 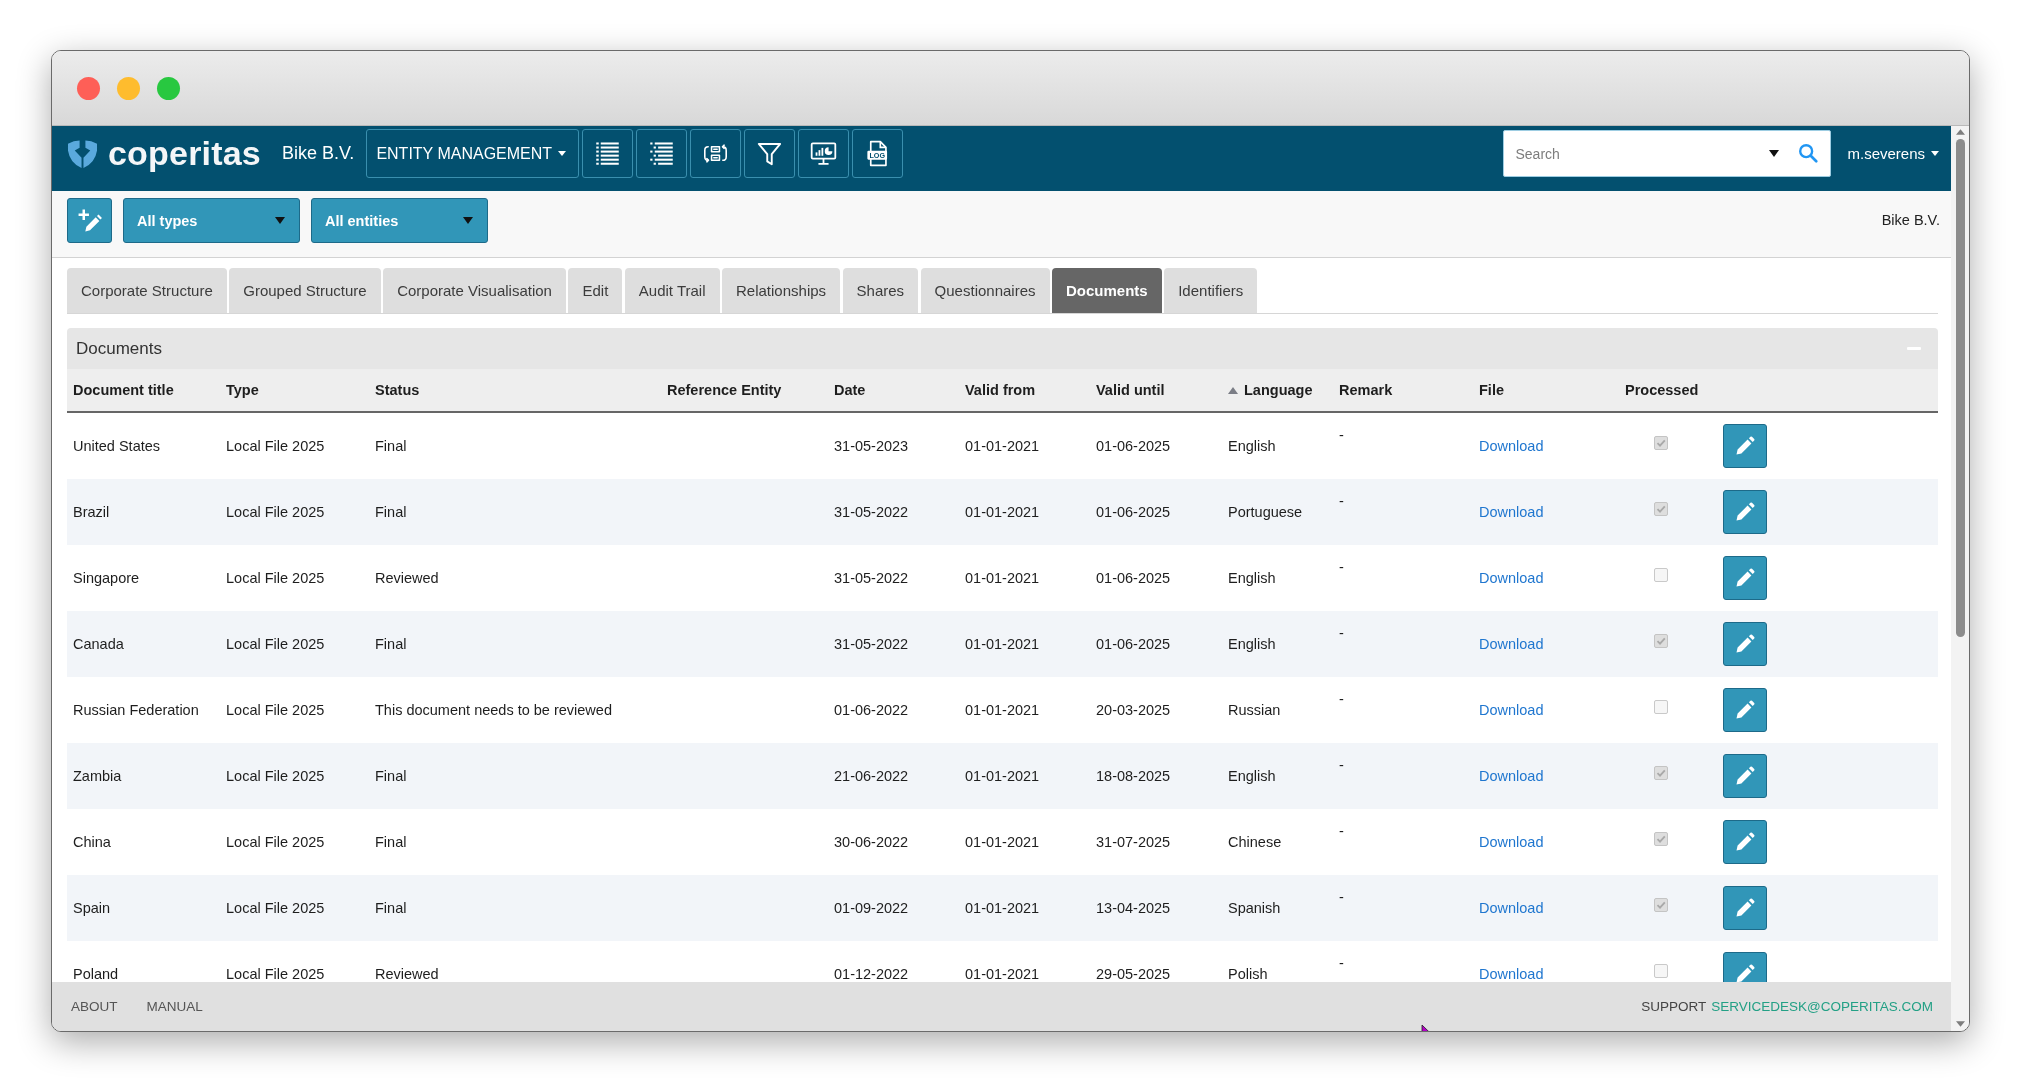 What do you see at coordinates (123, 390) in the screenshot?
I see `column-header: Document title` at bounding box center [123, 390].